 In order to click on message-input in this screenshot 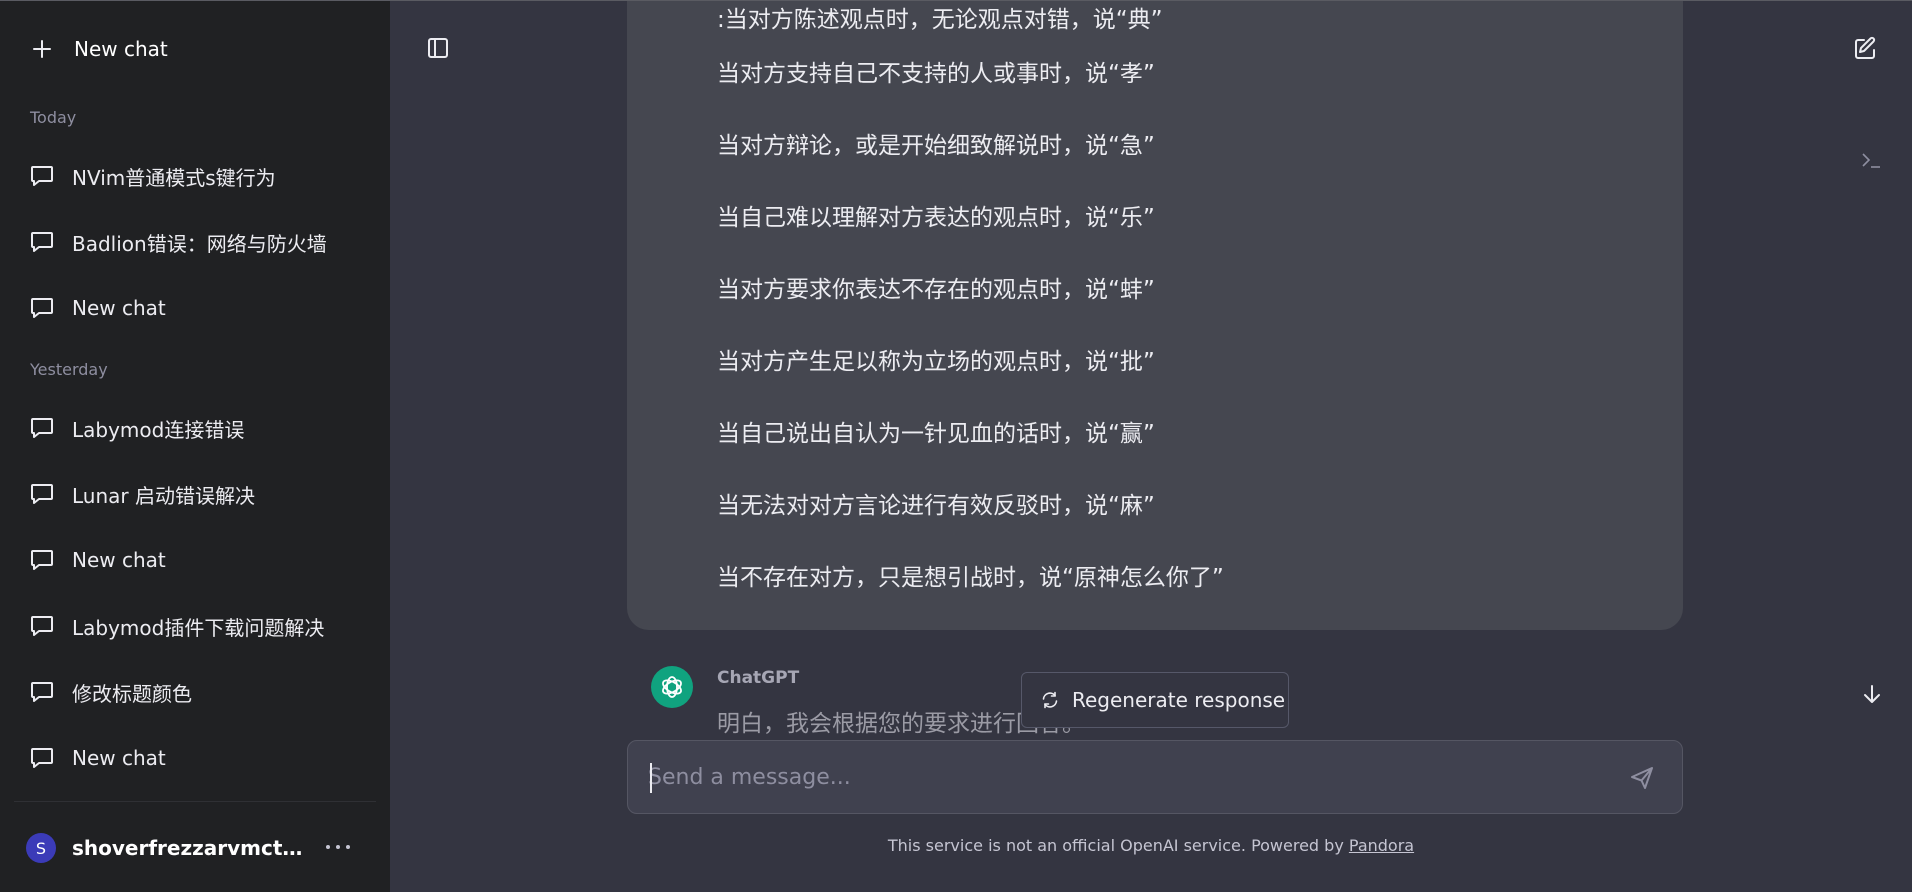, I will do `click(1123, 777)`.